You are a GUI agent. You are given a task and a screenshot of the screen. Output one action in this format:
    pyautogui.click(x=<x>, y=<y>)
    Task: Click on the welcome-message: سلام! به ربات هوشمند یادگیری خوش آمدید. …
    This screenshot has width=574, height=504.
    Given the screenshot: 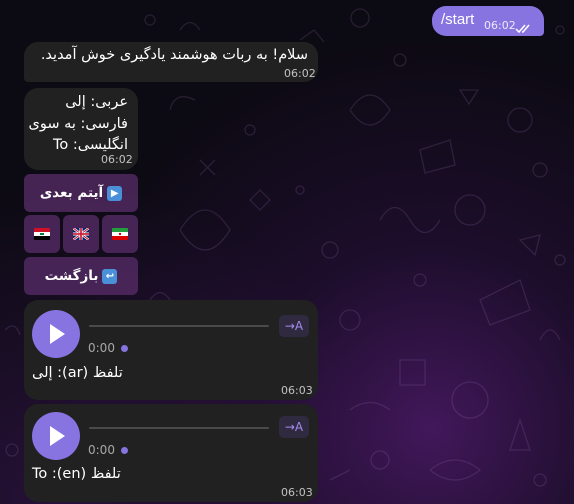 What is the action you would take?
    pyautogui.click(x=171, y=62)
    